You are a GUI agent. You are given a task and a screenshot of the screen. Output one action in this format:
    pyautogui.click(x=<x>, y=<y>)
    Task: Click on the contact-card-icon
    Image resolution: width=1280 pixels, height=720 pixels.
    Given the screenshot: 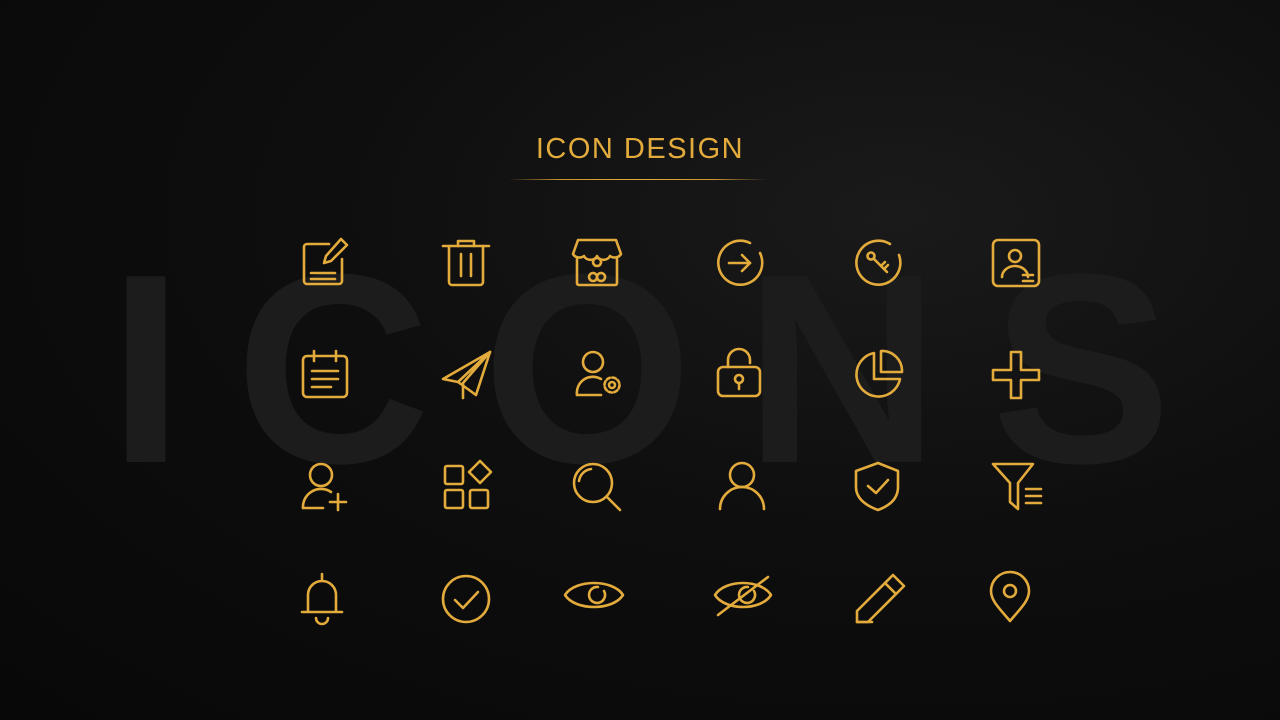 What is the action you would take?
    pyautogui.click(x=1016, y=263)
    